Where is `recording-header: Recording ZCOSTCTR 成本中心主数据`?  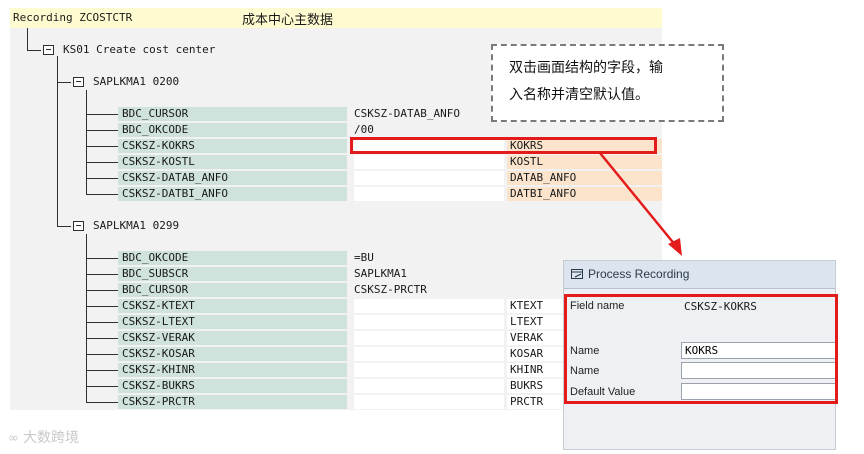 recording-header: Recording ZCOSTCTR 成本中心主数据 is located at coordinates (336, 18).